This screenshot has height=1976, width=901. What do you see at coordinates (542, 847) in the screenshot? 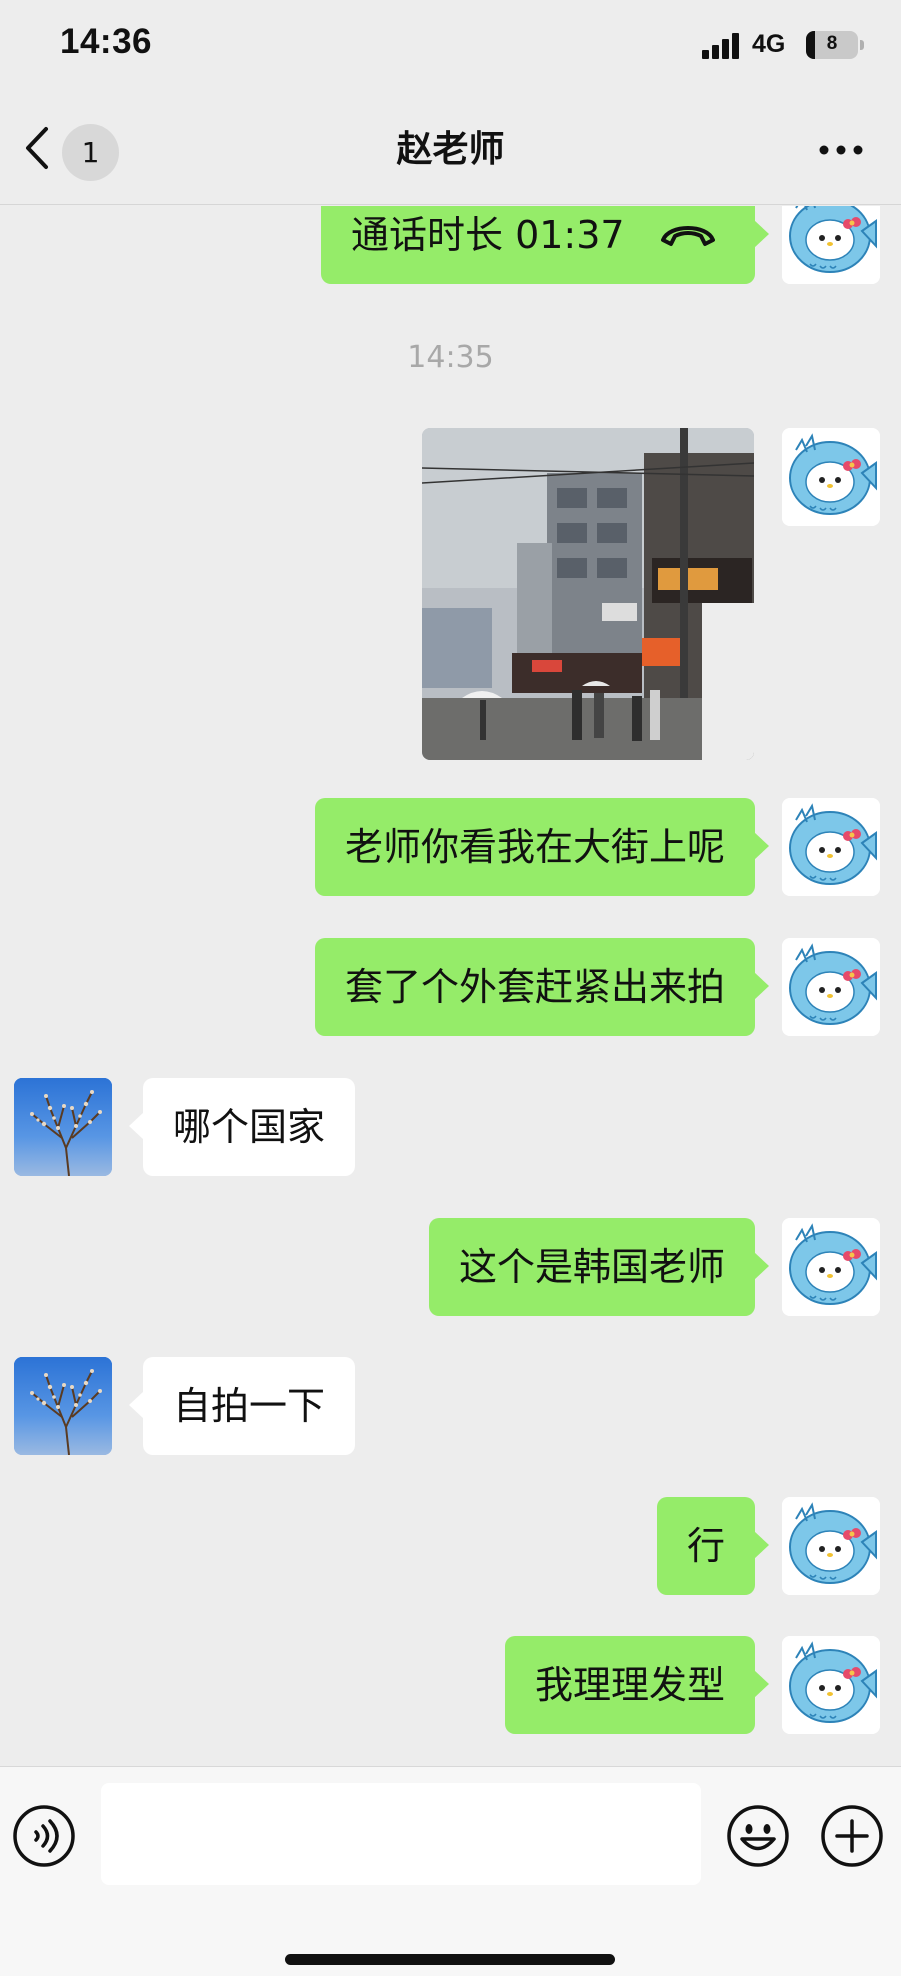
I see `my-message-bubble: 老师你看我在大街上呢` at bounding box center [542, 847].